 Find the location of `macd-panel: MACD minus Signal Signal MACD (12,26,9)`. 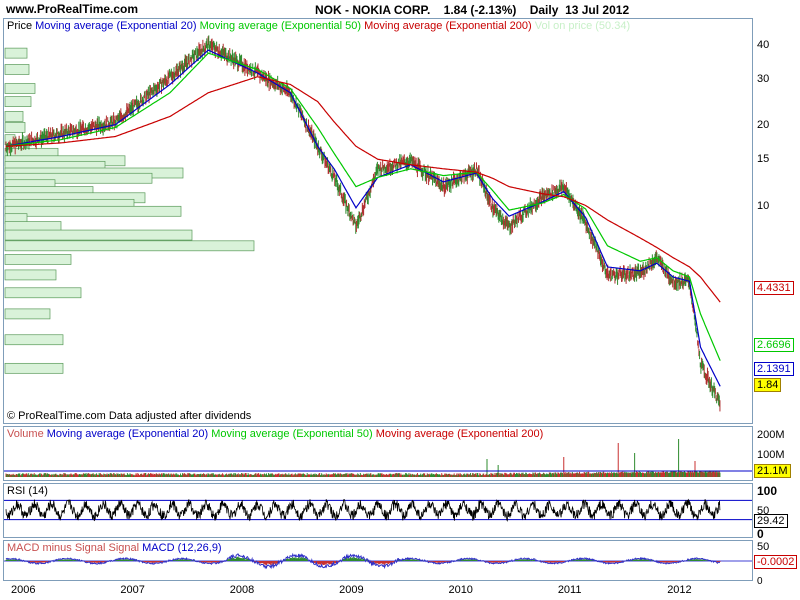

macd-panel: MACD minus Signal Signal MACD (12,26,9) is located at coordinates (378, 560).